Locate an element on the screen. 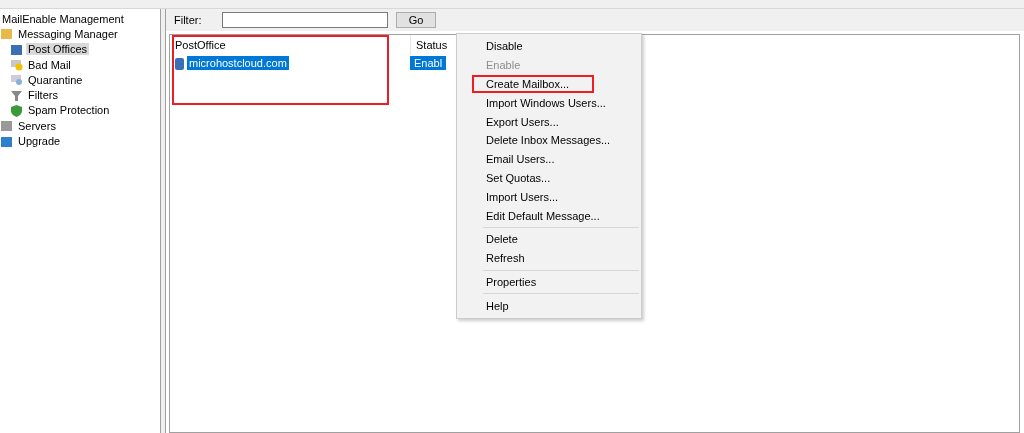 This screenshot has width=1024, height=433. menu-item: Delete is located at coordinates (549, 239).